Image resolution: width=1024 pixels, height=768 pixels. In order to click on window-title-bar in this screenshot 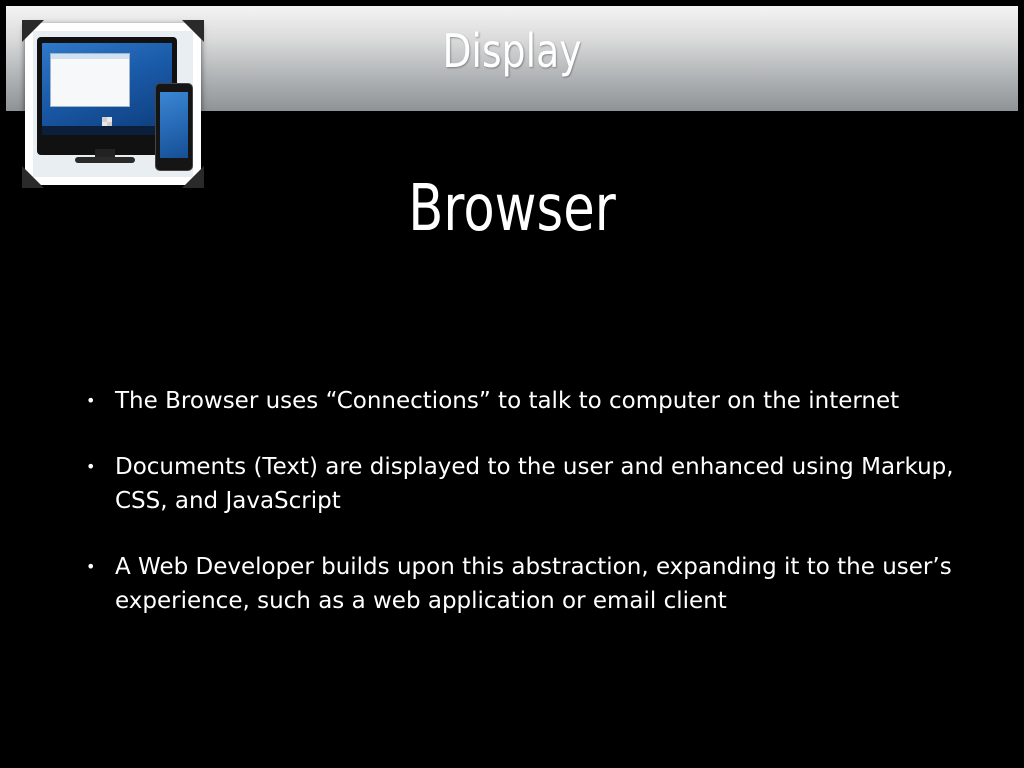, I will do `click(90, 56)`.